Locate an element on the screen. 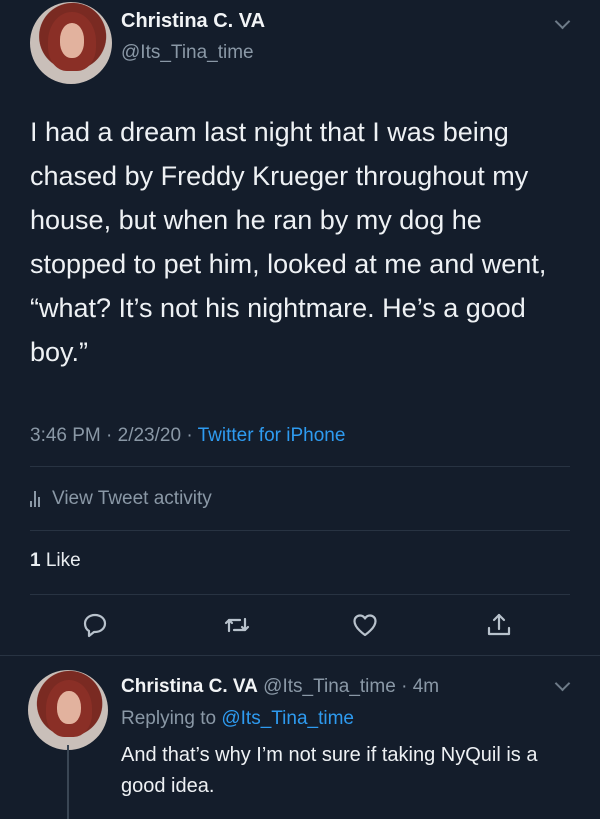 This screenshot has width=600, height=819. like-count: 1 Like is located at coordinates (55, 561).